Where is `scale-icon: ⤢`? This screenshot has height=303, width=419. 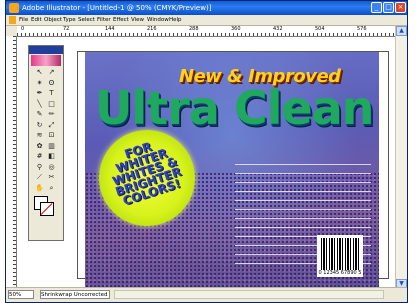
scale-icon: ⤢ is located at coordinates (51, 125).